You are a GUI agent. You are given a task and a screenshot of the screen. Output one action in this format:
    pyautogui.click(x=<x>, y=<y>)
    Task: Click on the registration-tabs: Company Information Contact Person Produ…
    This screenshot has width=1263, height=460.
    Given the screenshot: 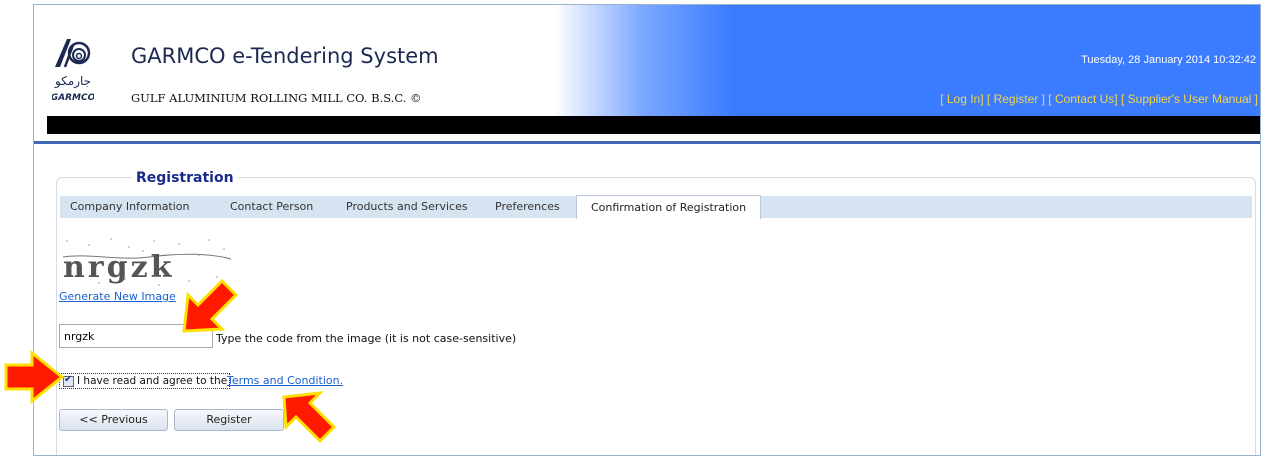 What is the action you would take?
    pyautogui.click(x=656, y=207)
    